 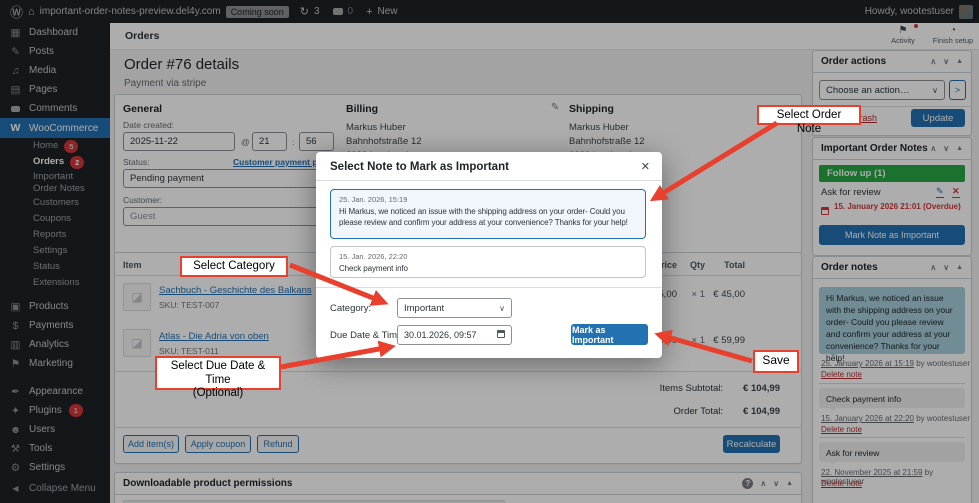 What do you see at coordinates (367, 335) in the screenshot?
I see `due-date-label: Due Date & Time:` at bounding box center [367, 335].